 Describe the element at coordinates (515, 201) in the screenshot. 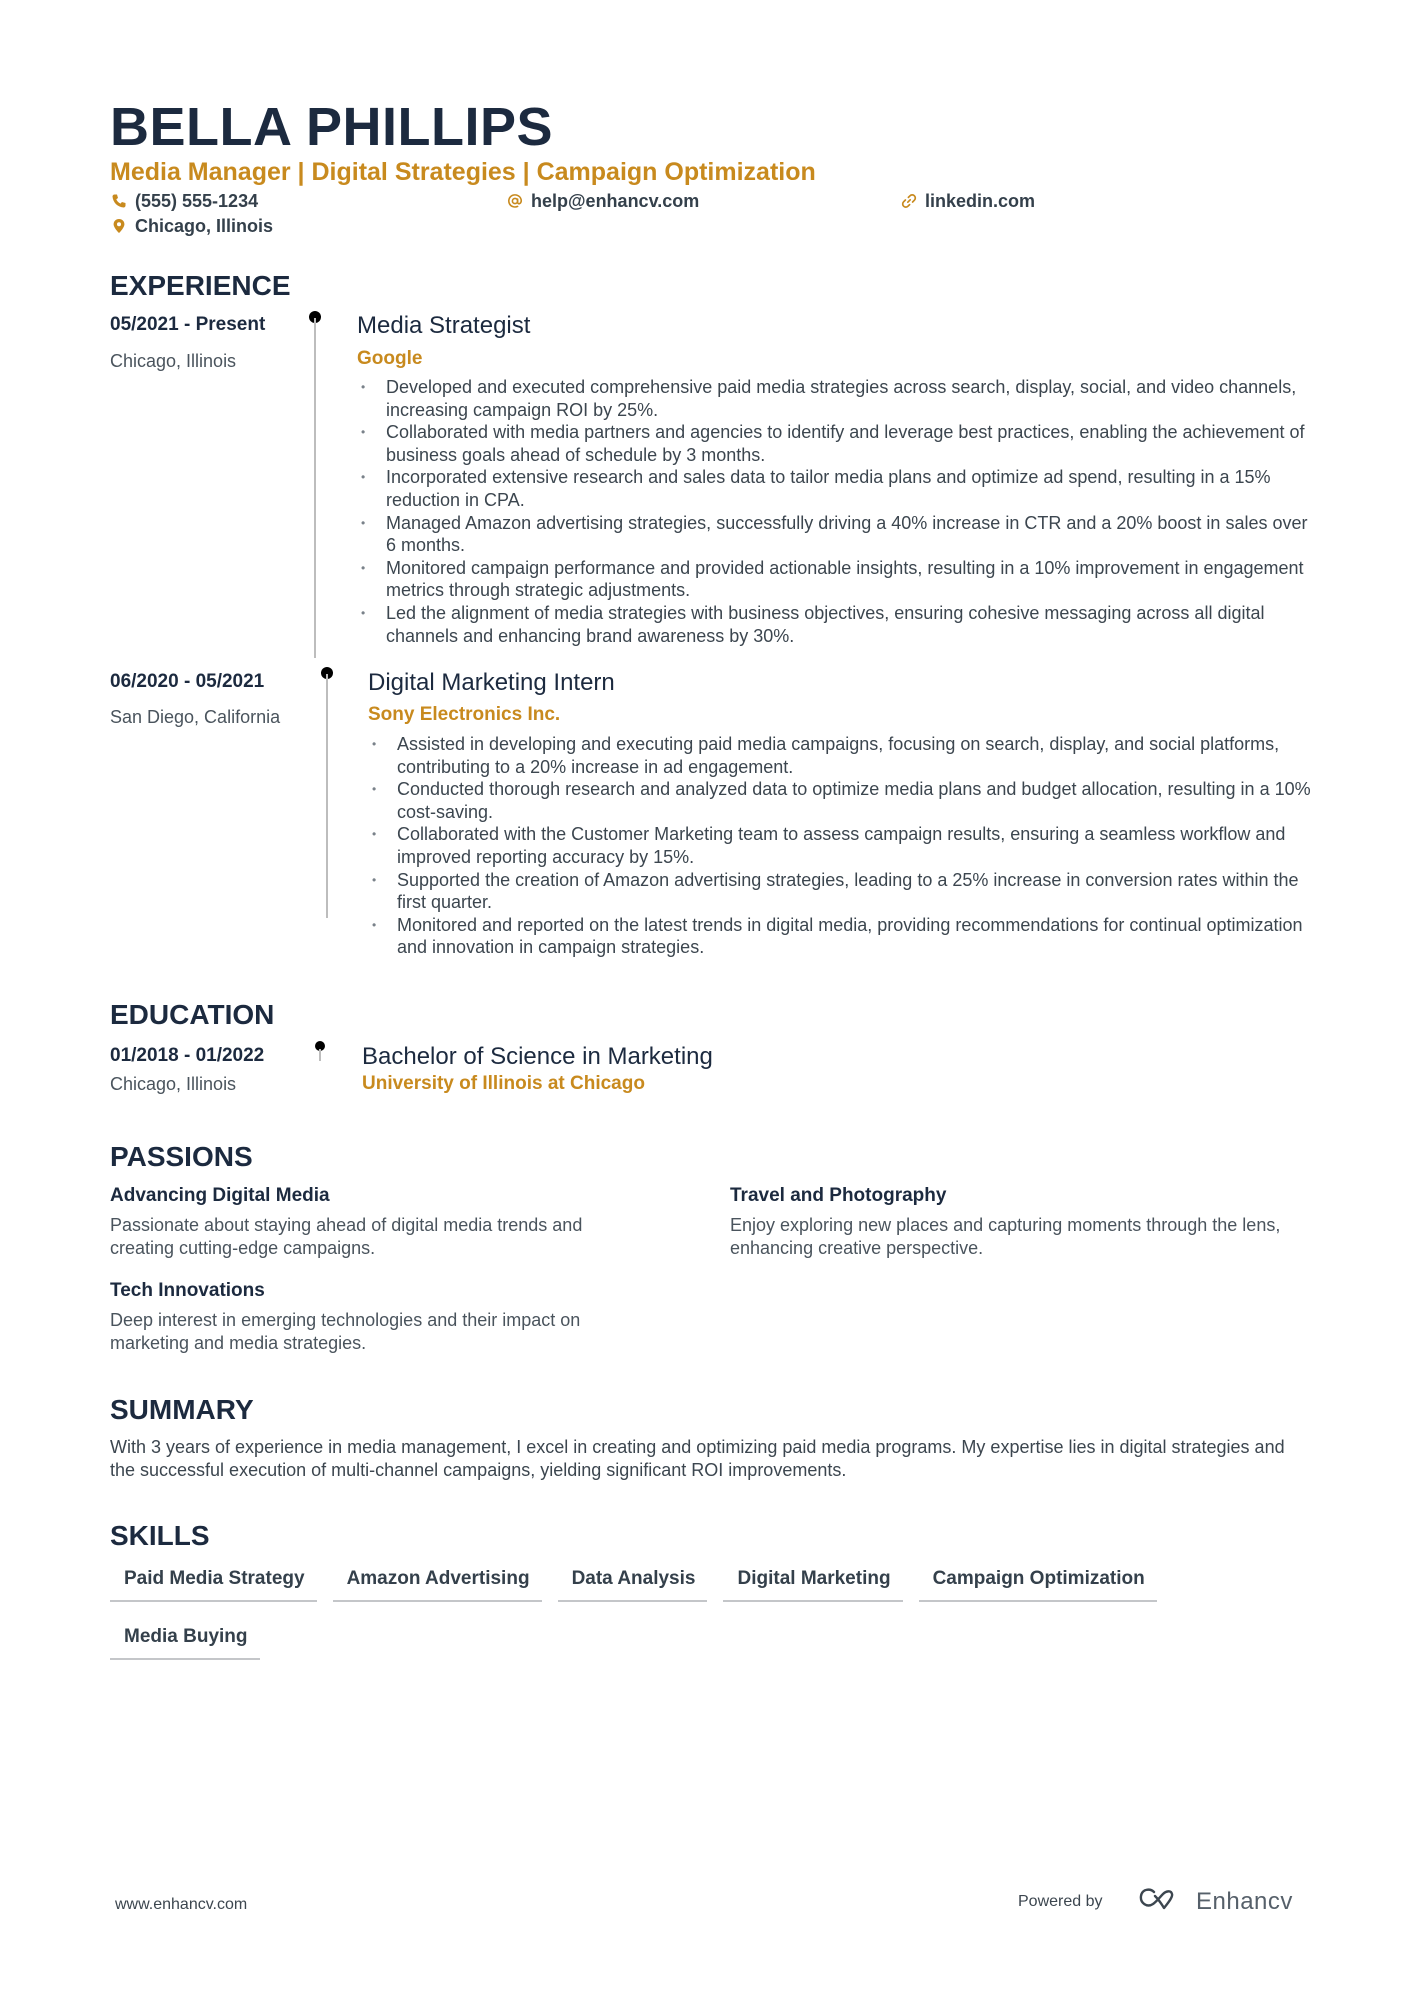

I see `at-icon` at that location.